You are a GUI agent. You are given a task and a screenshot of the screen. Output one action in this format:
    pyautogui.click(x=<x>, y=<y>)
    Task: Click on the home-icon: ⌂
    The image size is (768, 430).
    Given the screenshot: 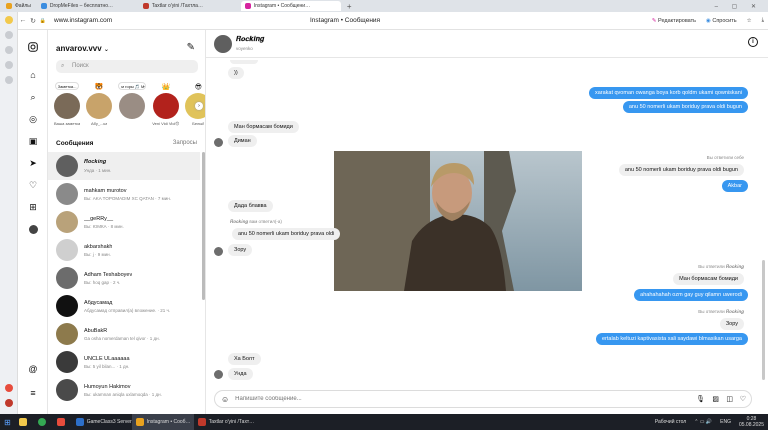 What is the action you would take?
    pyautogui.click(x=33, y=75)
    